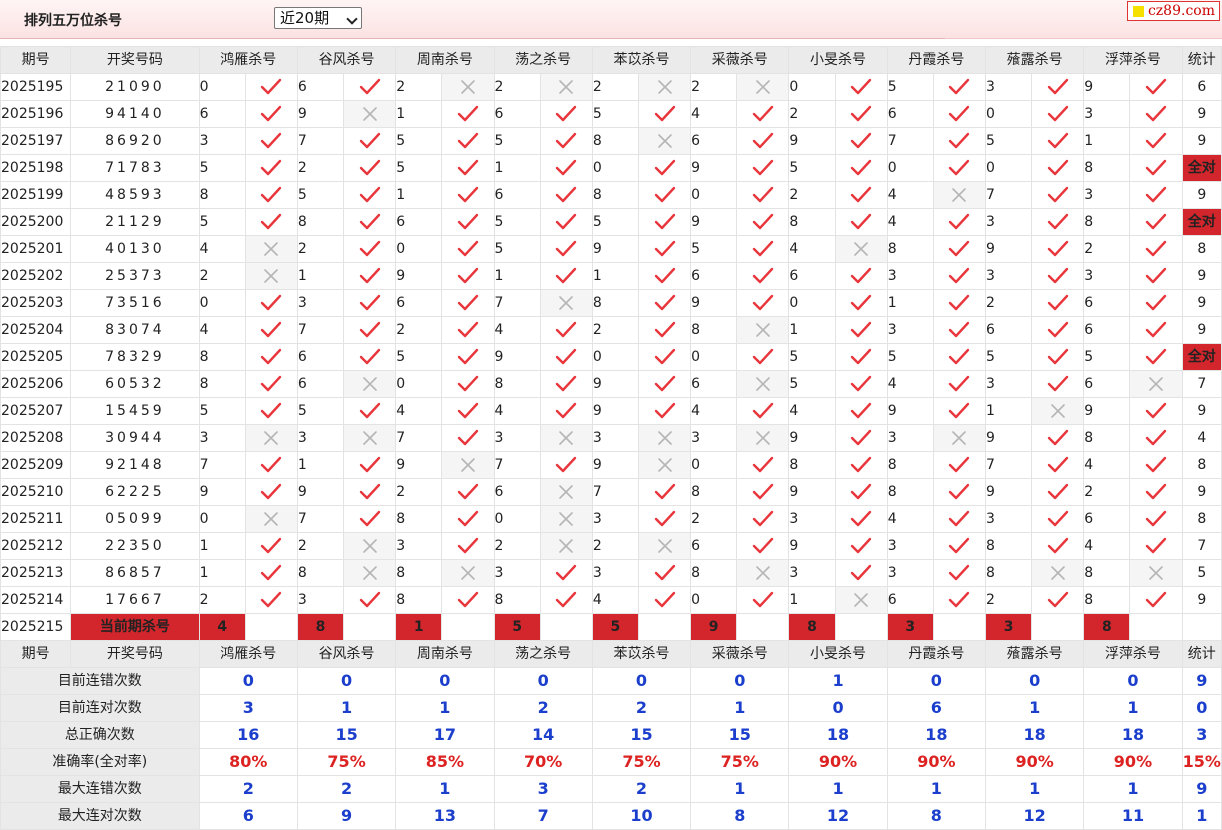 This screenshot has height=830, width=1222. I want to click on period-cell: 2025205, so click(36, 357).